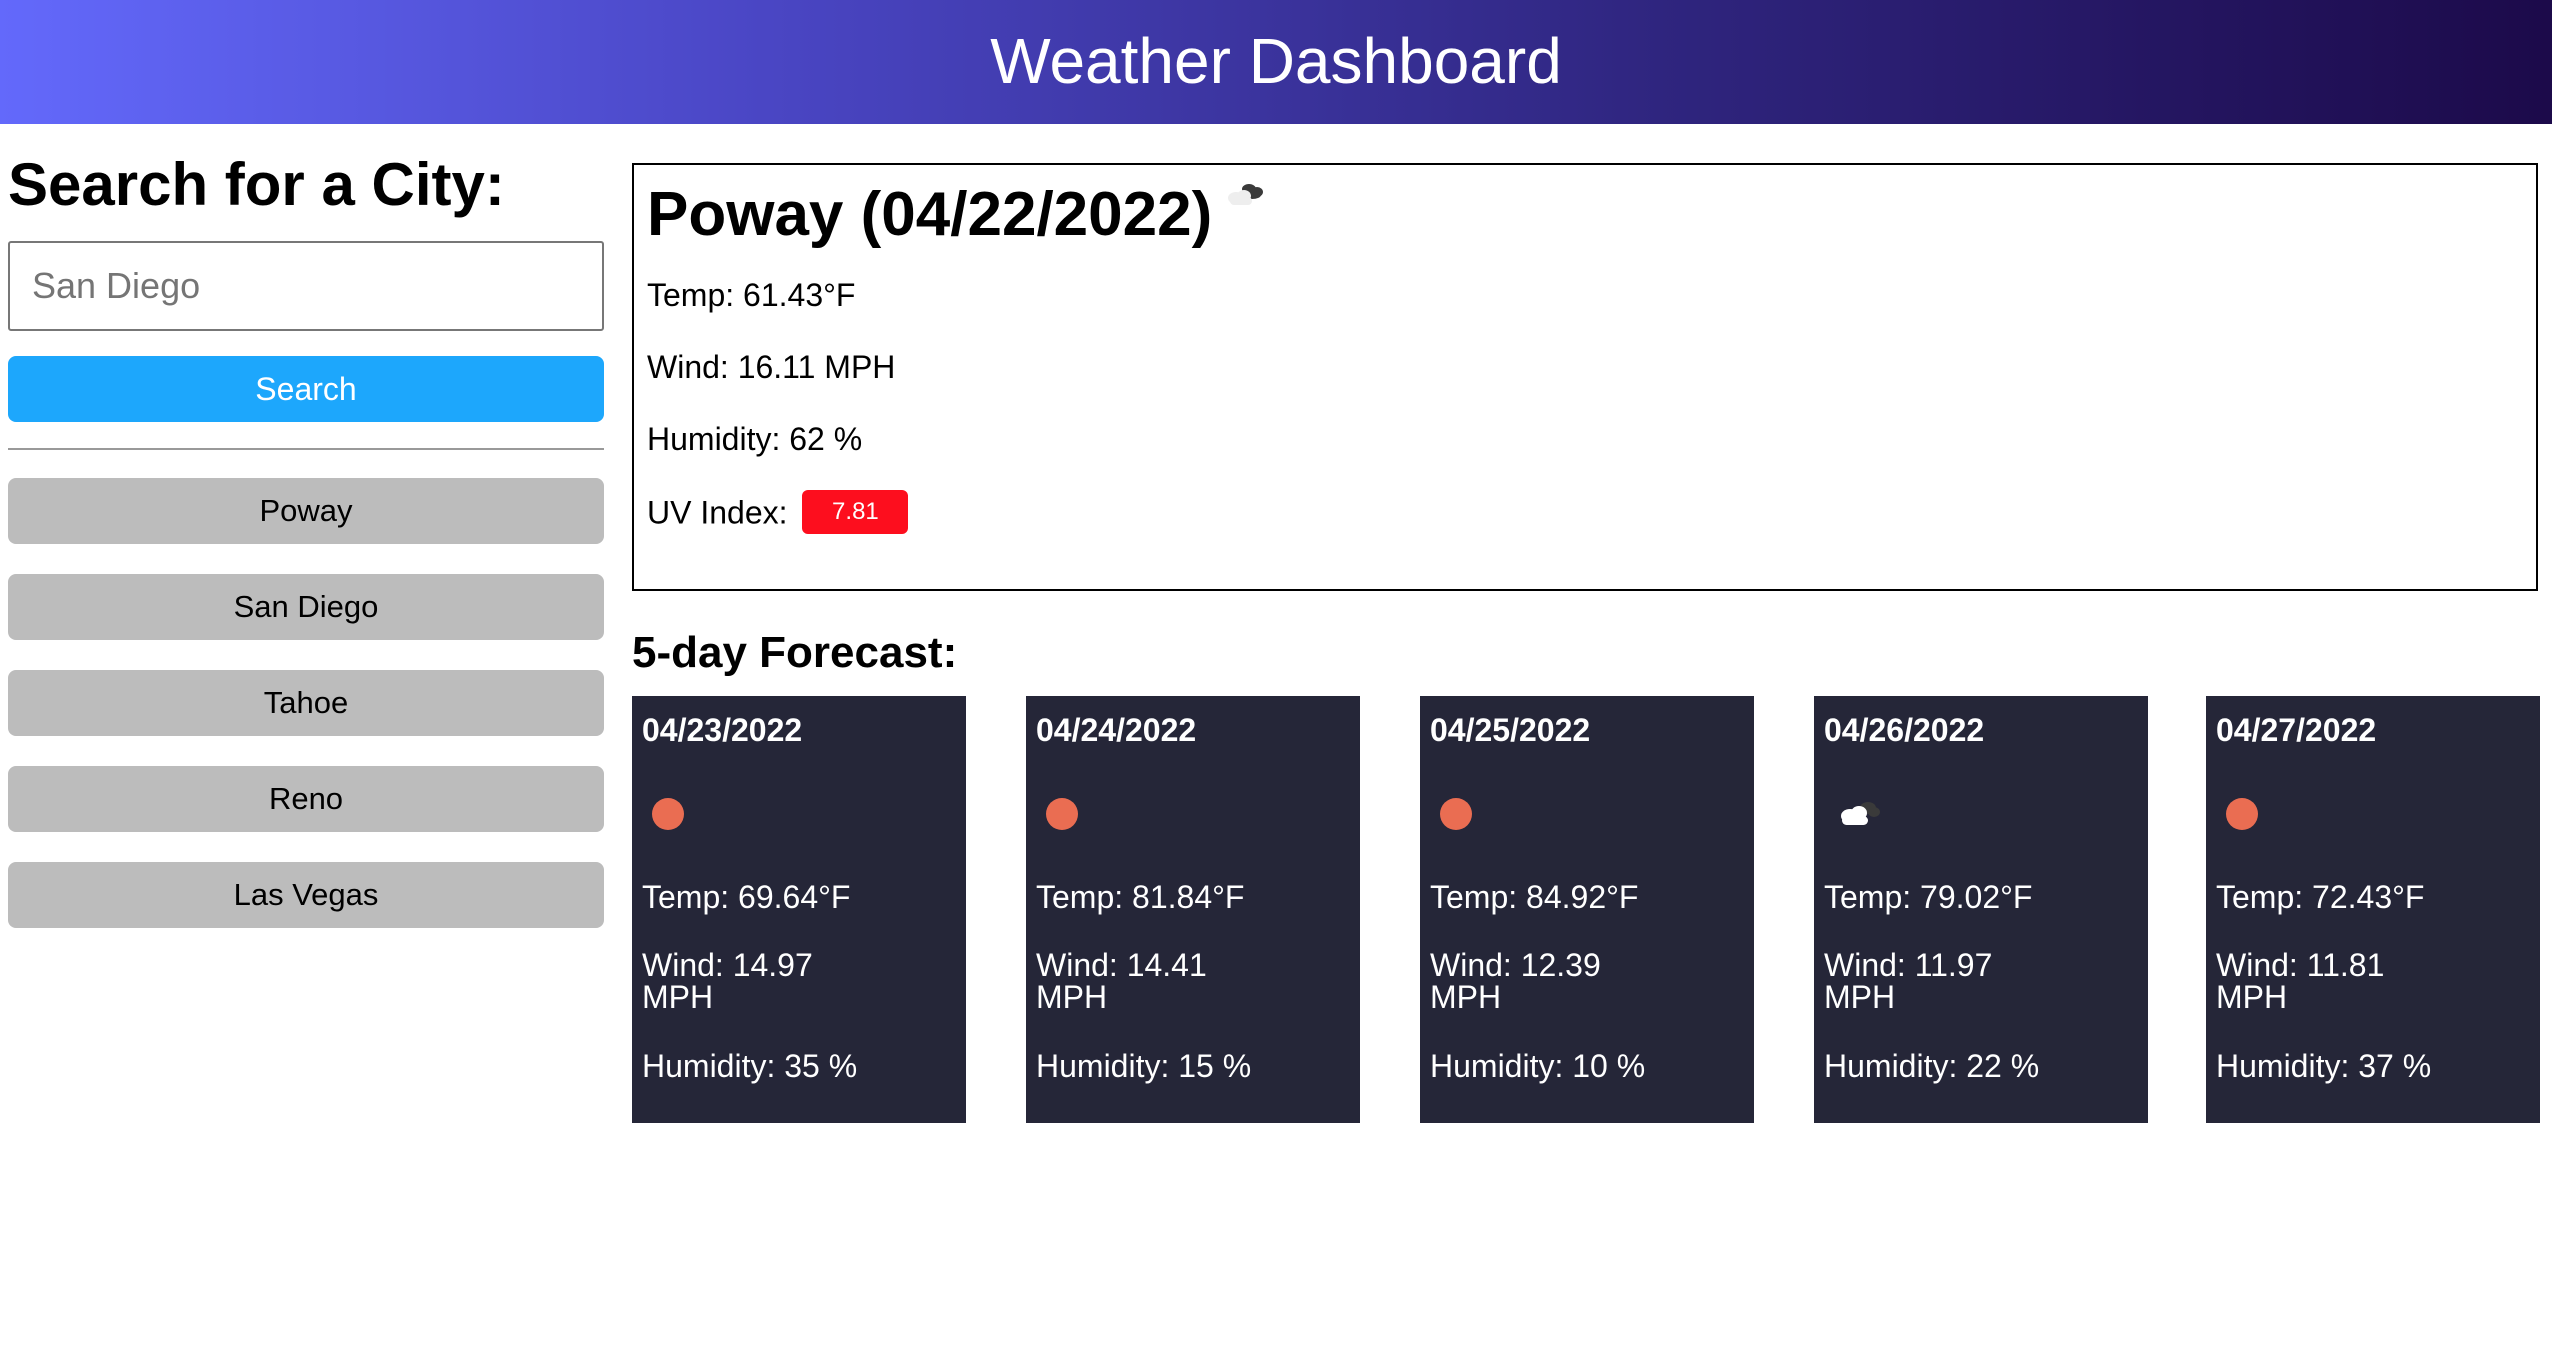 The image size is (2552, 1358). Describe the element at coordinates (795, 652) in the screenshot. I see `forecast-heading: 5-day Forecast:` at that location.